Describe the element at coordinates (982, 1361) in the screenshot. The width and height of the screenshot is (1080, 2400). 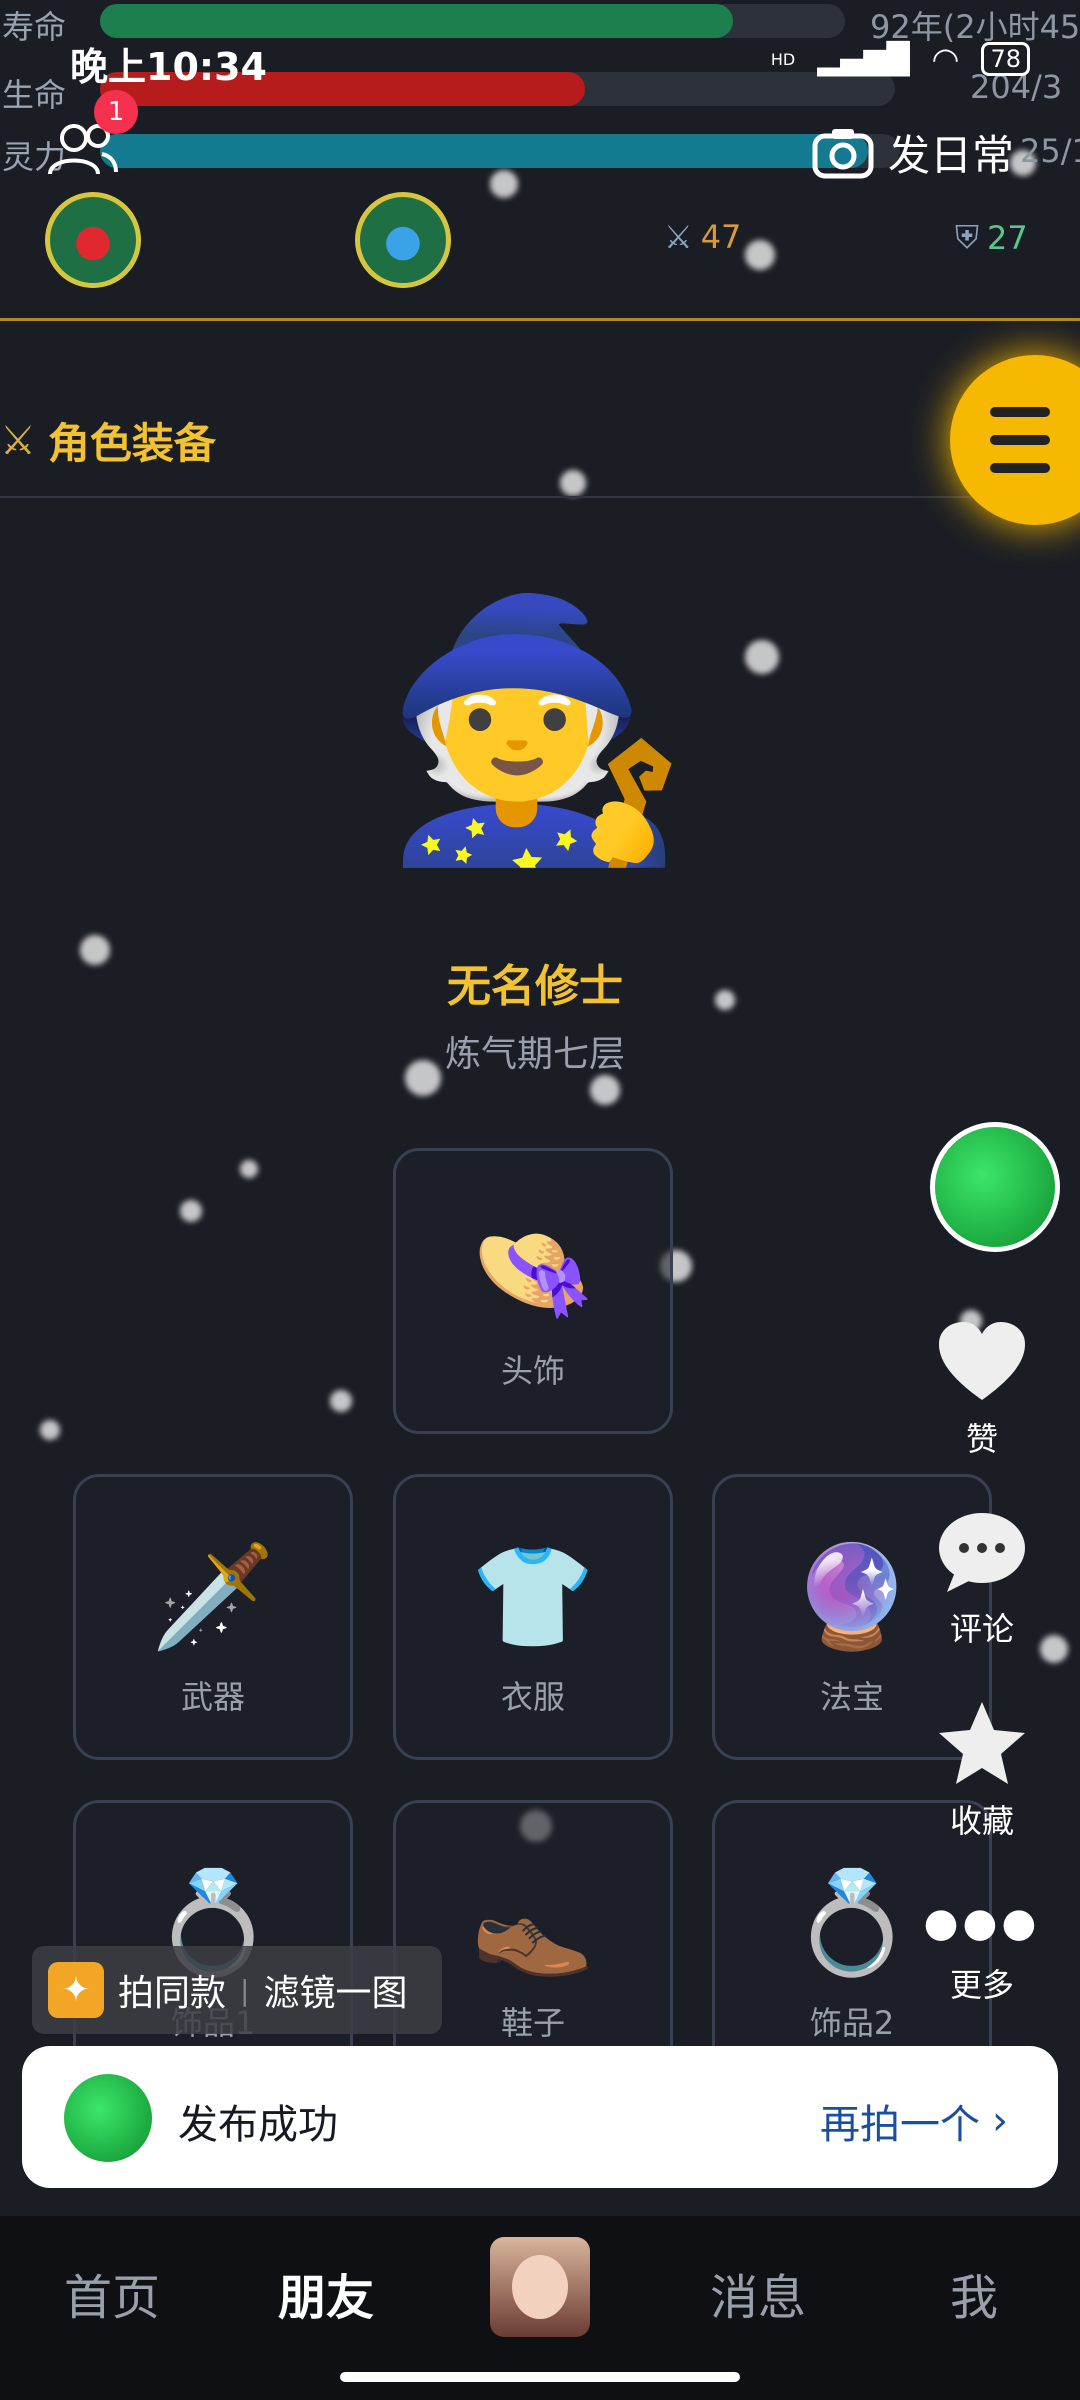
I see `heart-icon` at that location.